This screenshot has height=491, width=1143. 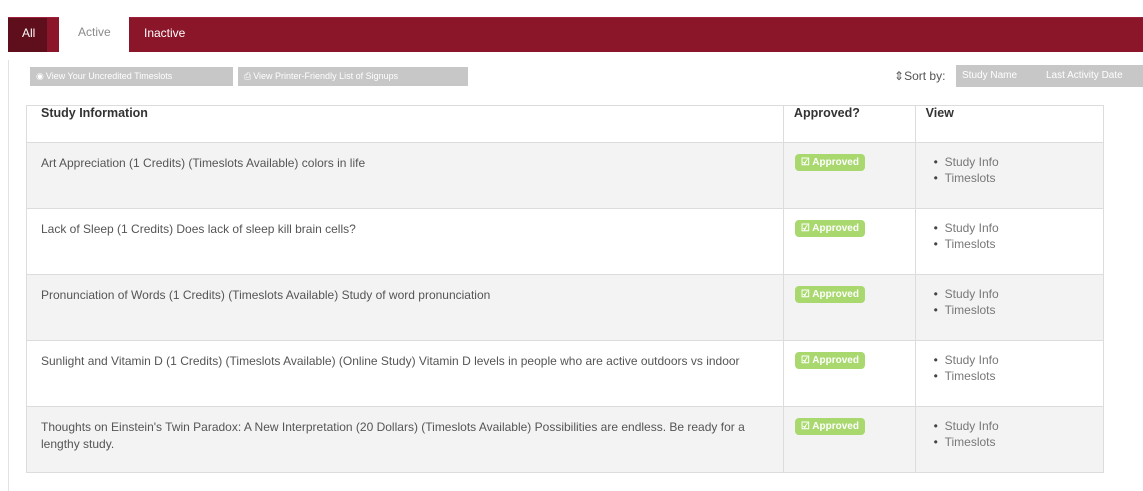 I want to click on tab-bar: All Active Inactive, so click(x=575, y=35).